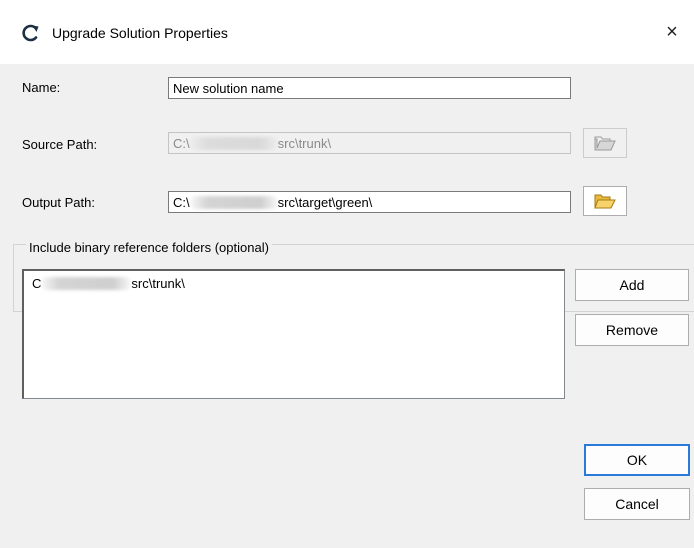 The width and height of the screenshot is (694, 548). I want to click on list-item-prefix: C, so click(37, 283).